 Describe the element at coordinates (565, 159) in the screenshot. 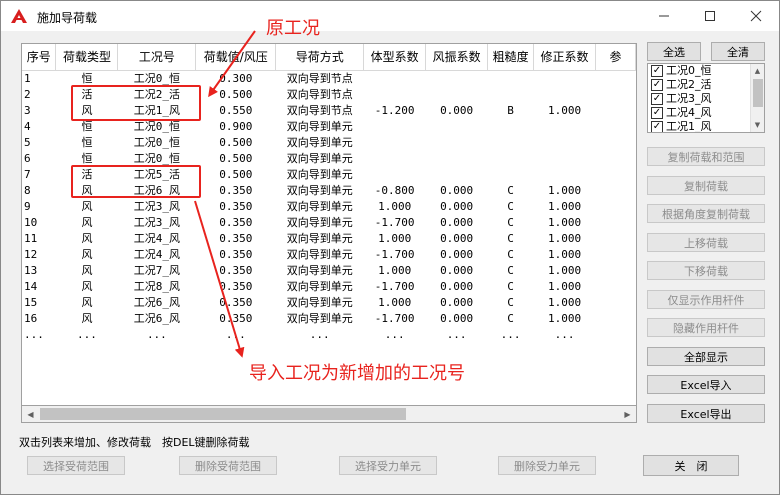

I see `cell-correction-coef` at that location.